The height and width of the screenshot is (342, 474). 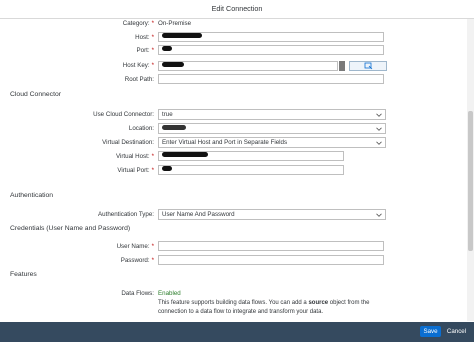 I want to click on password-label-text: Password:, so click(x=135, y=260).